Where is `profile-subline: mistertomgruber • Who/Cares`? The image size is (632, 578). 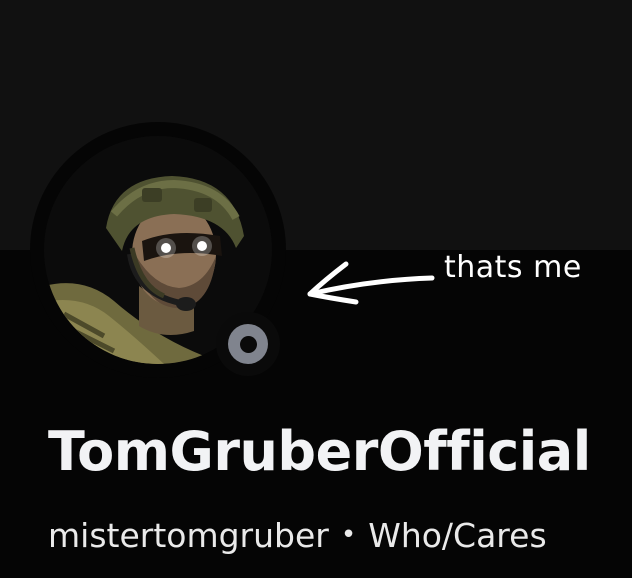 profile-subline: mistertomgruber • Who/Cares is located at coordinates (297, 535).